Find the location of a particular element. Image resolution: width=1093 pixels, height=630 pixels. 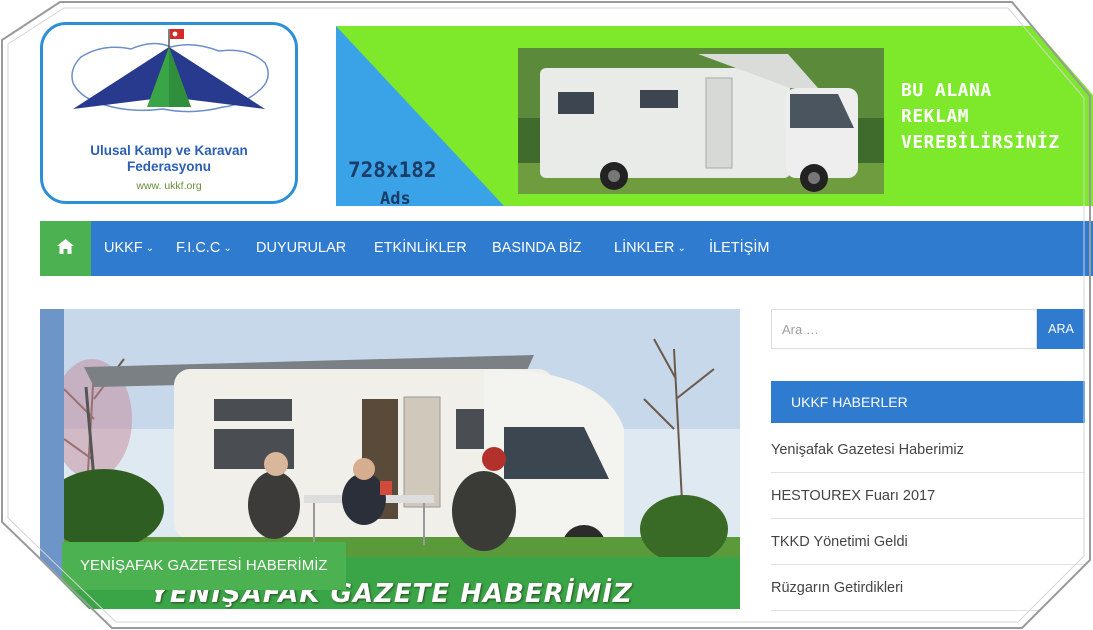

ad-size-label: 728x182 is located at coordinates (392, 170).